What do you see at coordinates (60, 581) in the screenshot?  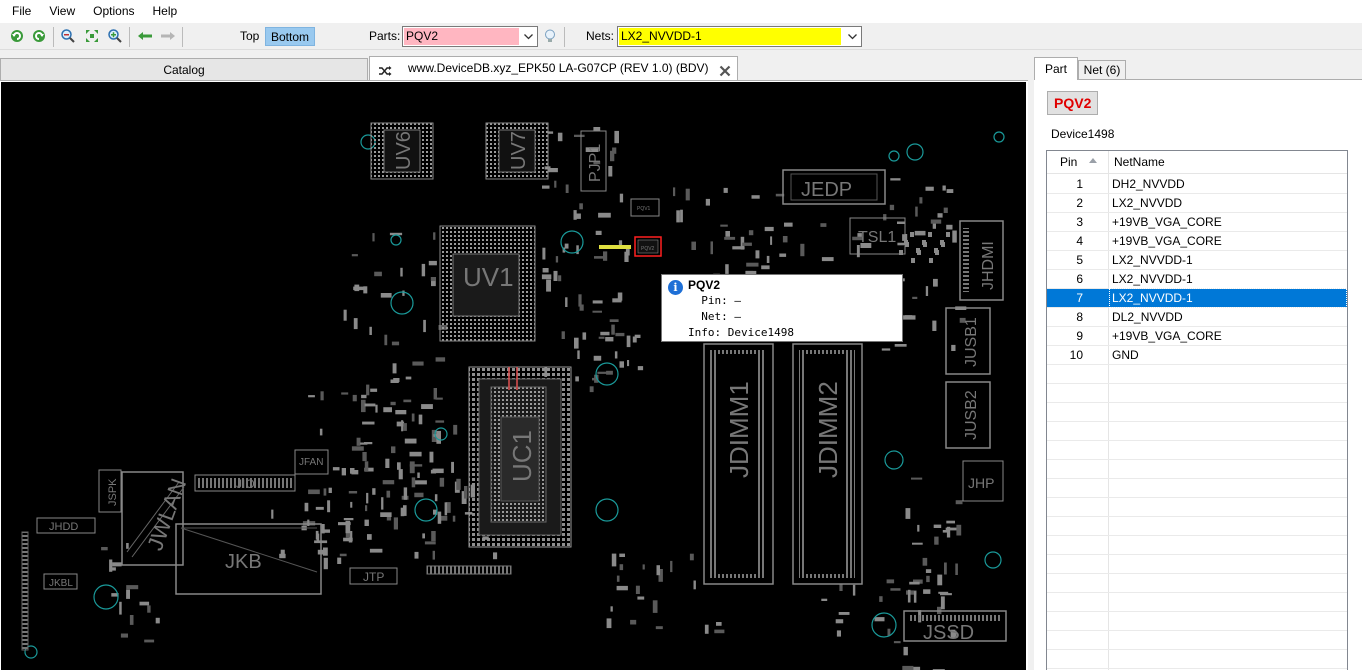 I see `component-jkbl: JKBL` at bounding box center [60, 581].